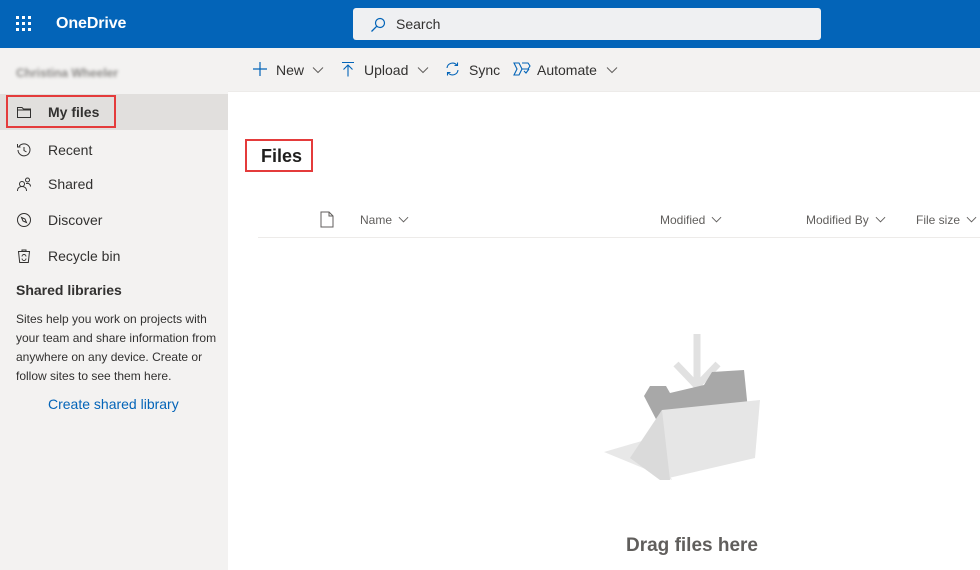 The height and width of the screenshot is (570, 980). What do you see at coordinates (114, 220) in the screenshot?
I see `sidebar-item-discover: Discover` at bounding box center [114, 220].